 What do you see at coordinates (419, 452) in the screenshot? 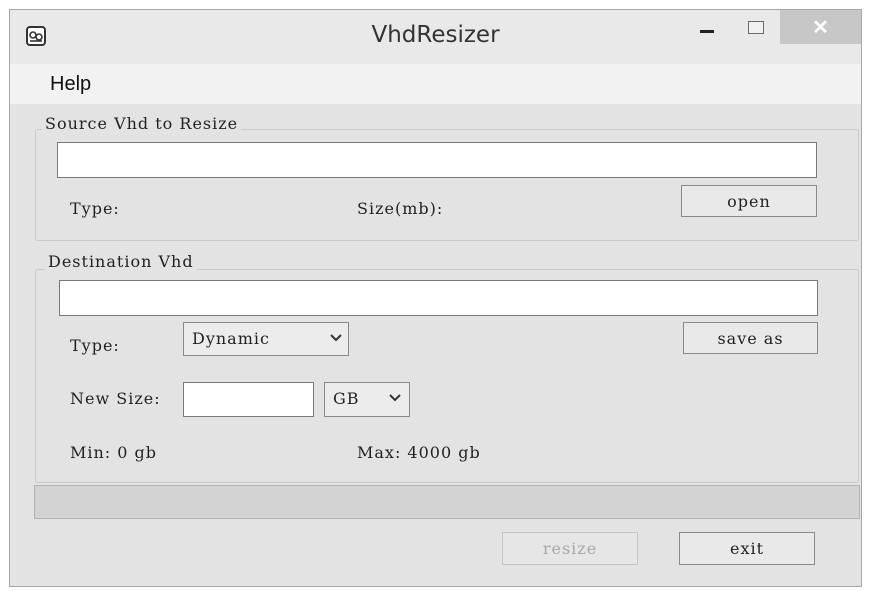
I see `max-size-label: Max: 4000 gb` at bounding box center [419, 452].